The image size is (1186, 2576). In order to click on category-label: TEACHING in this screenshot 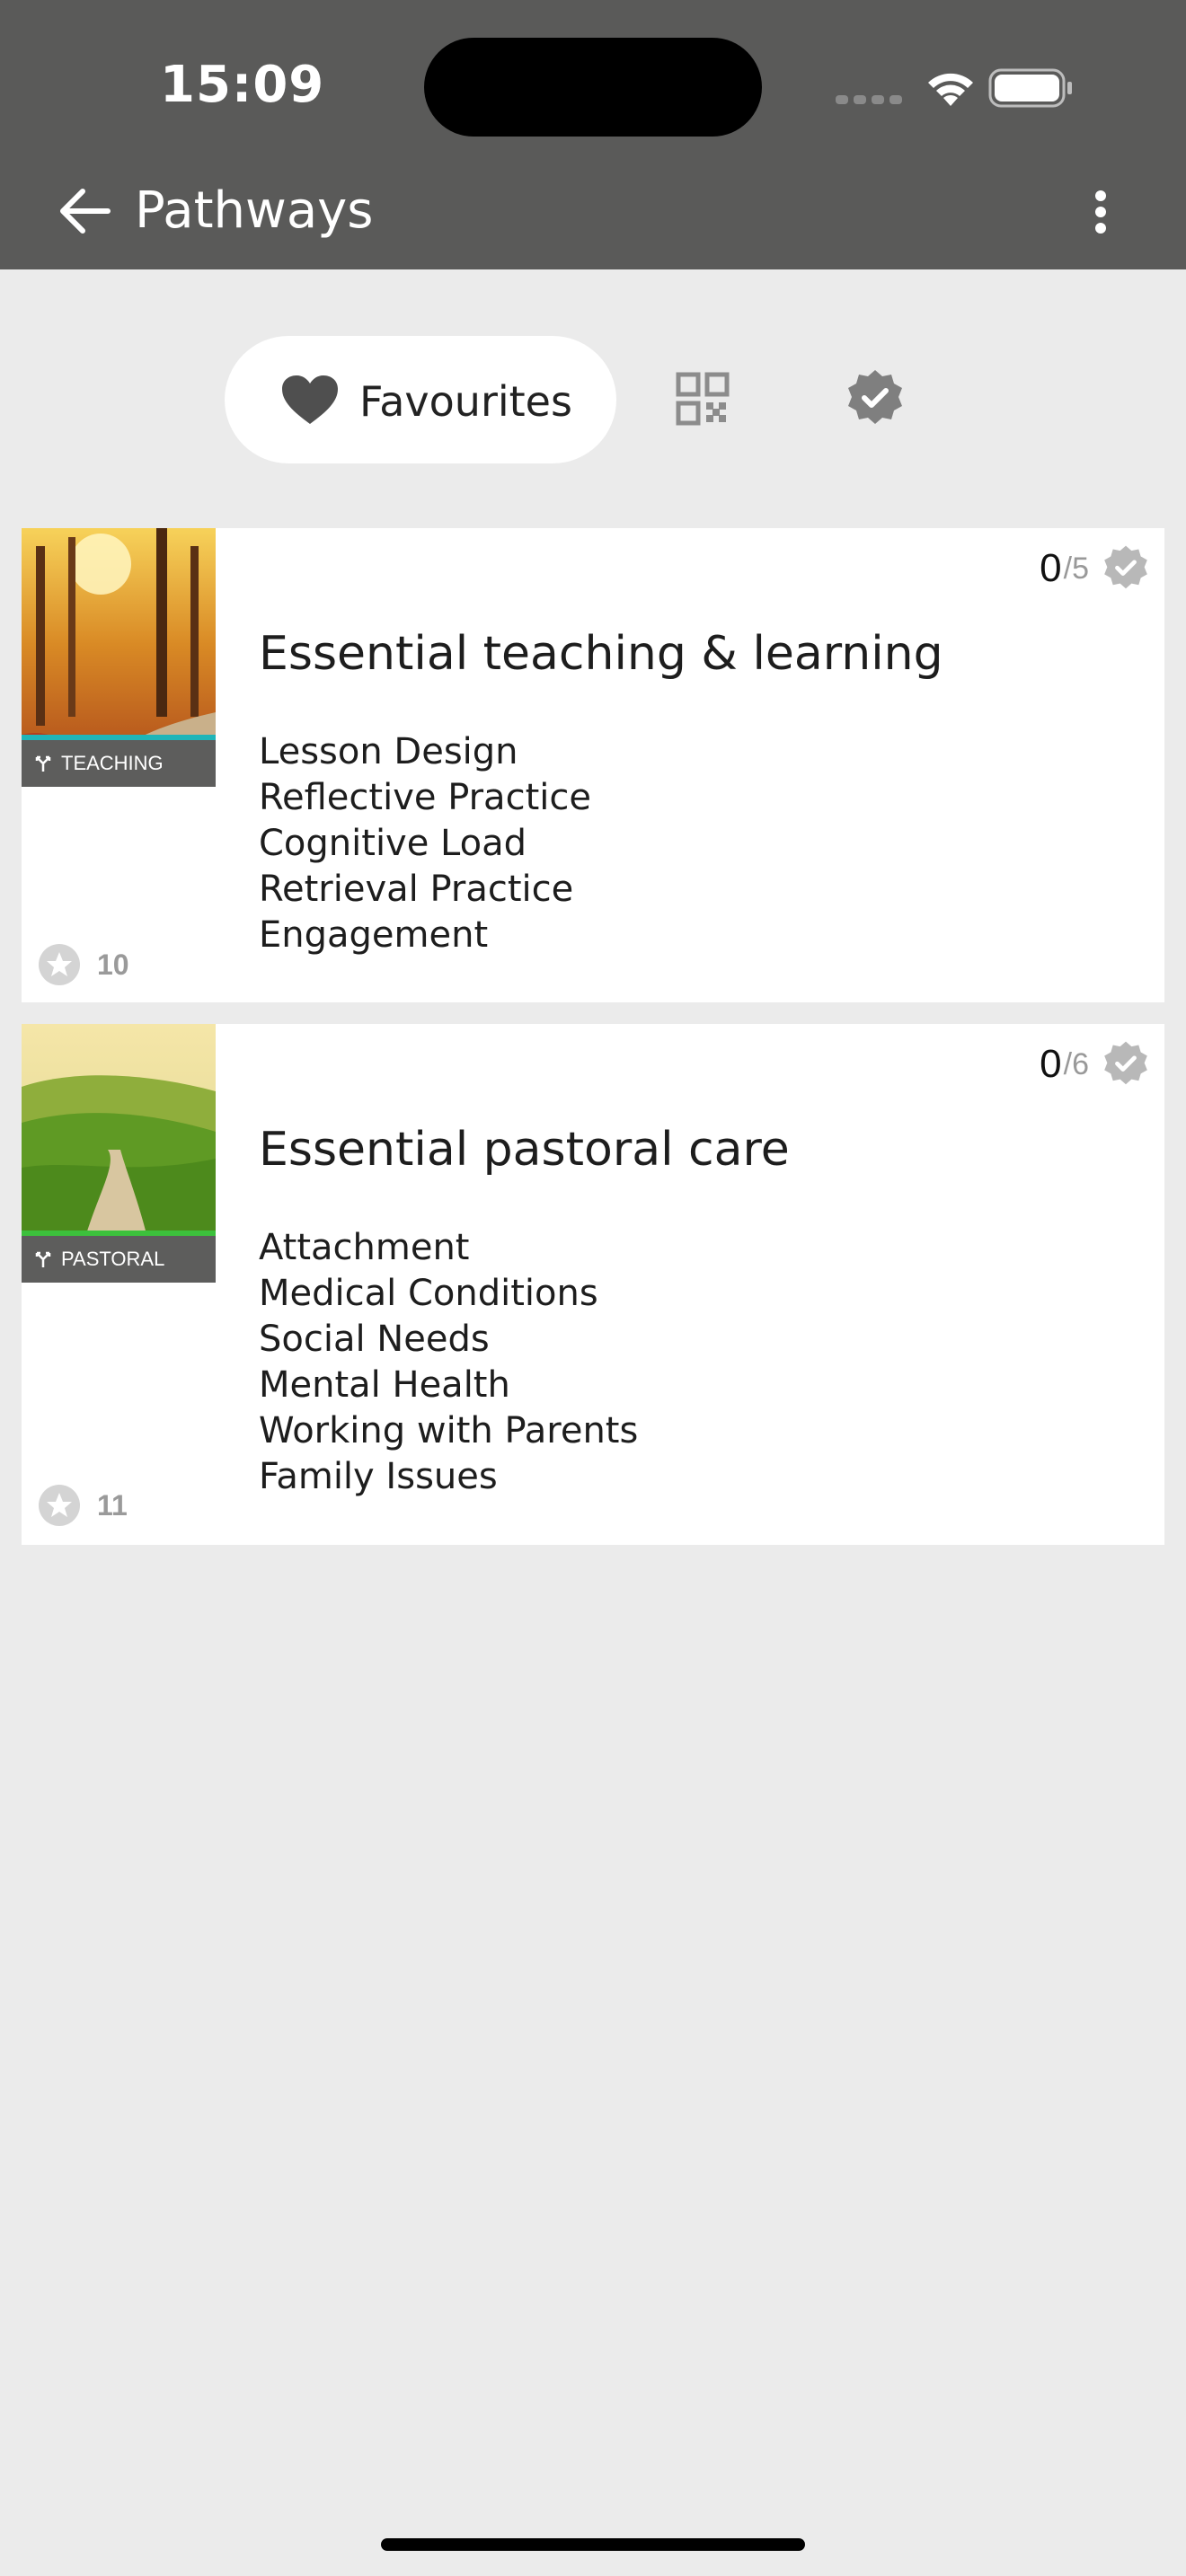, I will do `click(119, 763)`.